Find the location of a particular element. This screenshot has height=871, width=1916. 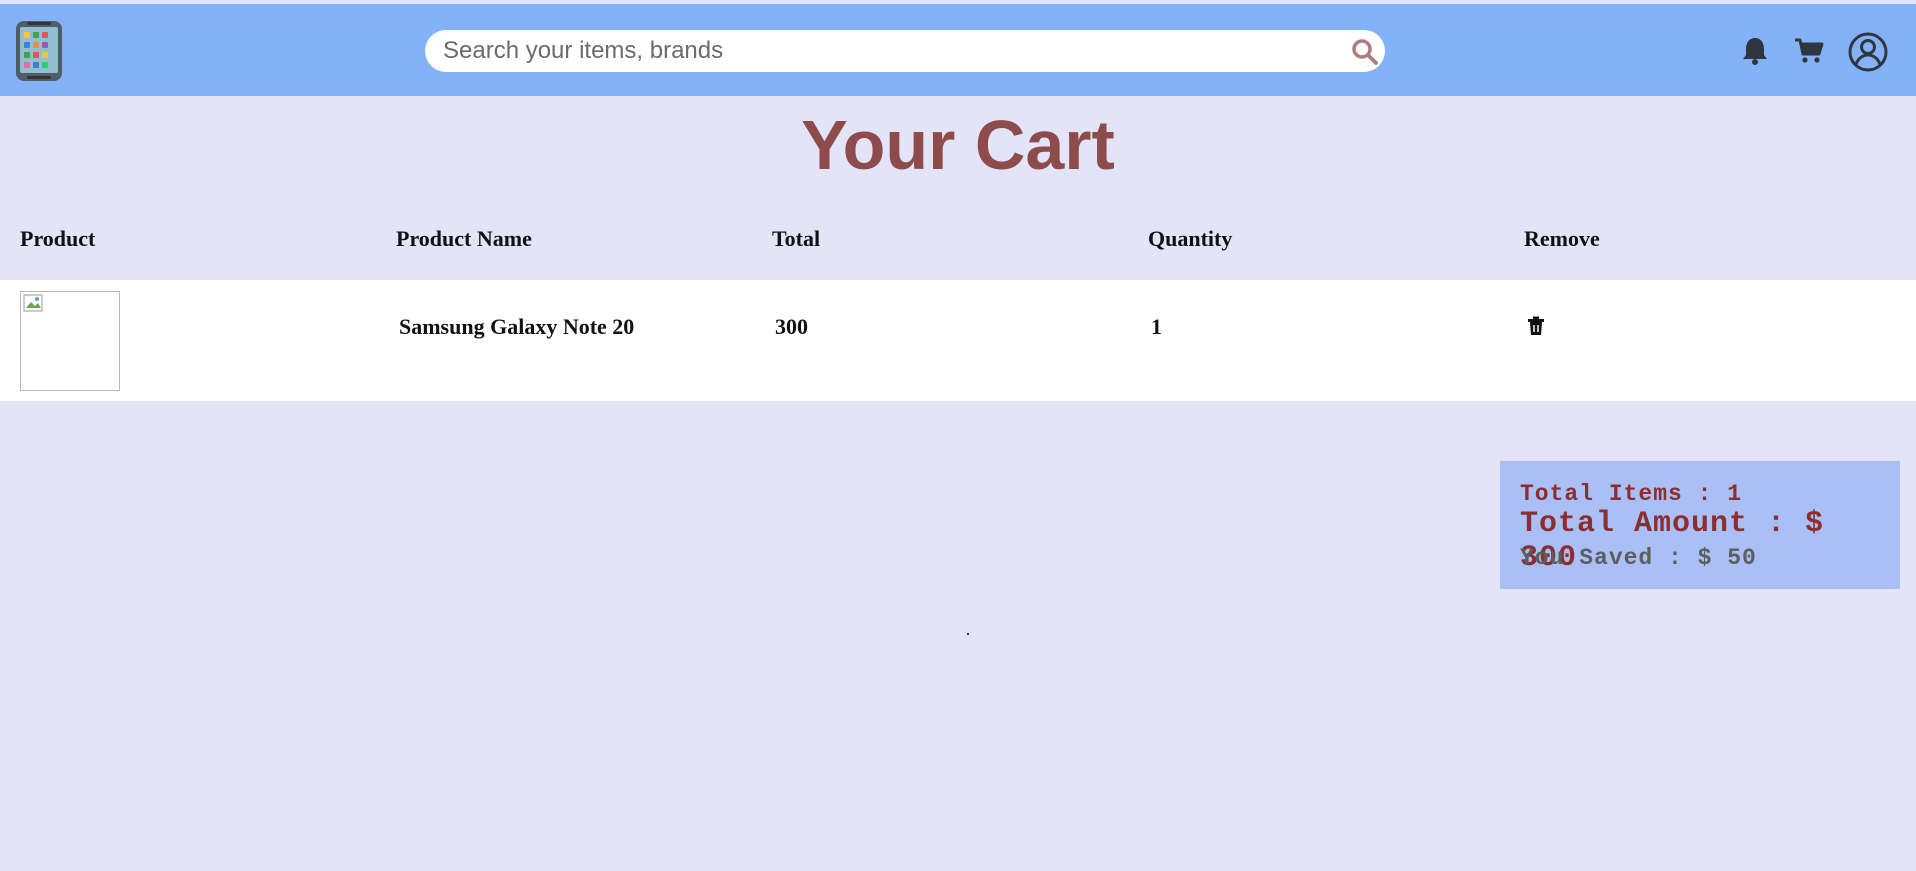

page-title-bold: Cart is located at coordinates (1044, 145).